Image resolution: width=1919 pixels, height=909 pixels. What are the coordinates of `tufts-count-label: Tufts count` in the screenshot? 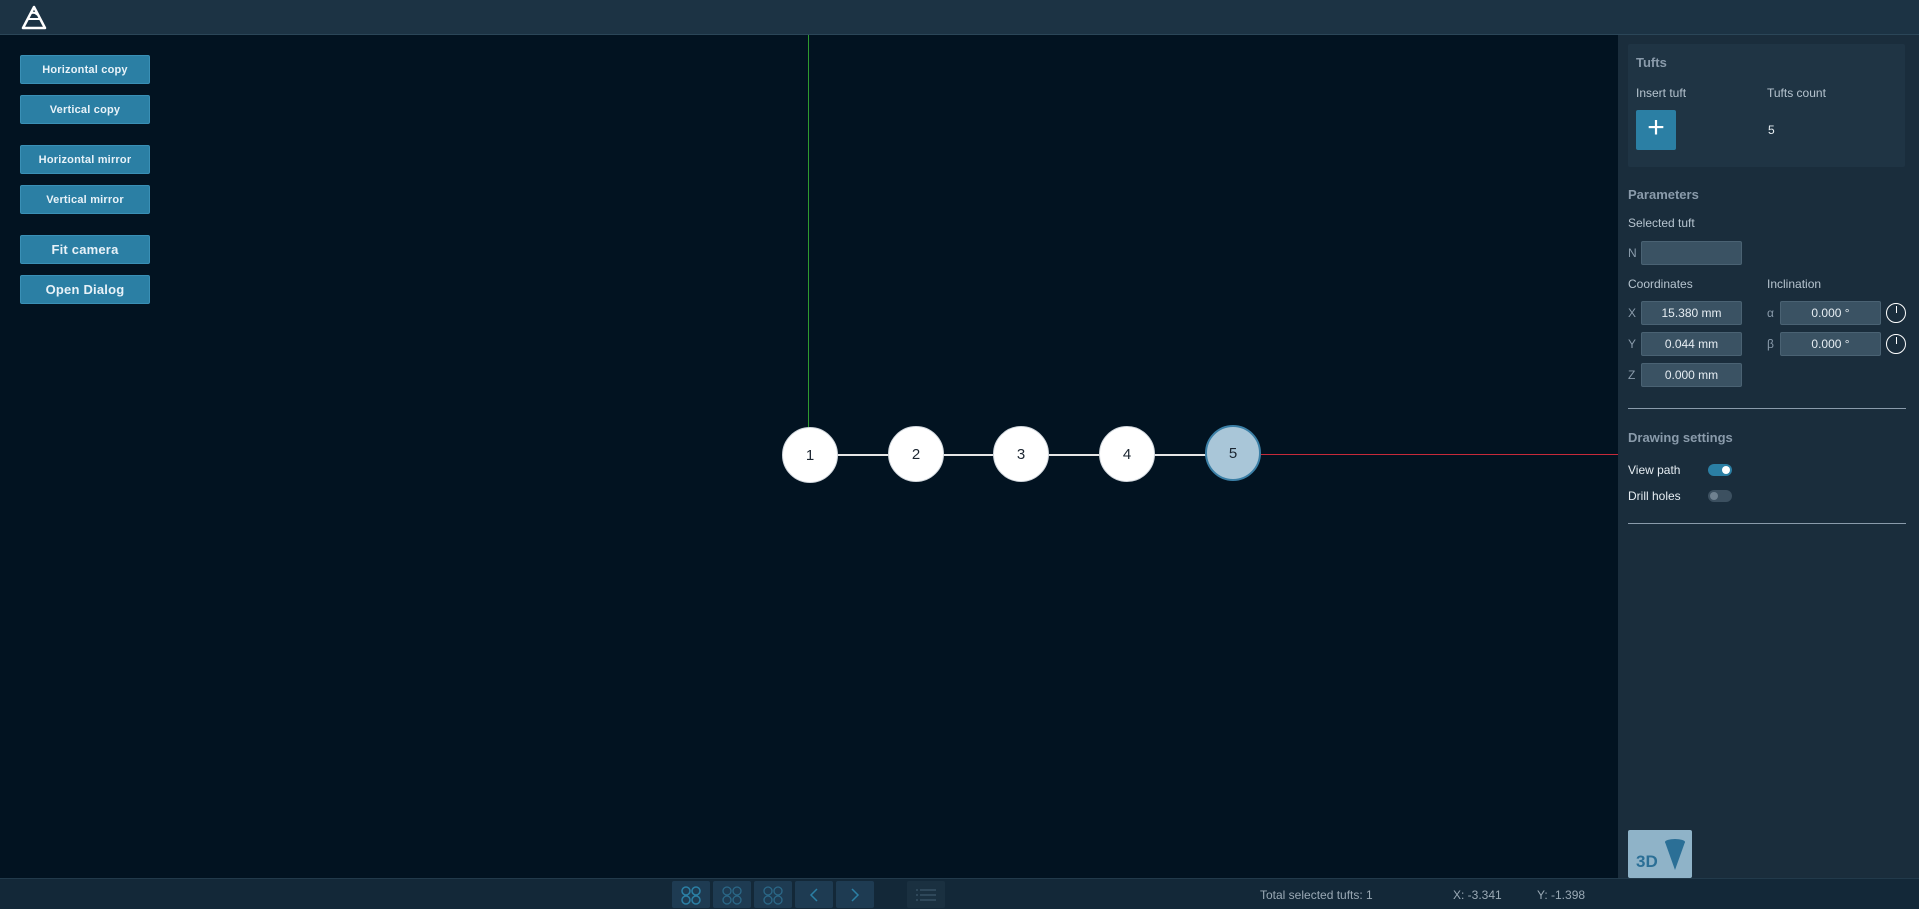 It's located at (1796, 93).